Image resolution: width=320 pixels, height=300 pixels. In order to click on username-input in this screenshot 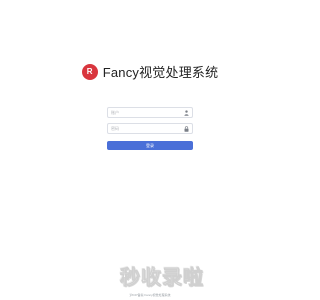, I will do `click(147, 112)`.